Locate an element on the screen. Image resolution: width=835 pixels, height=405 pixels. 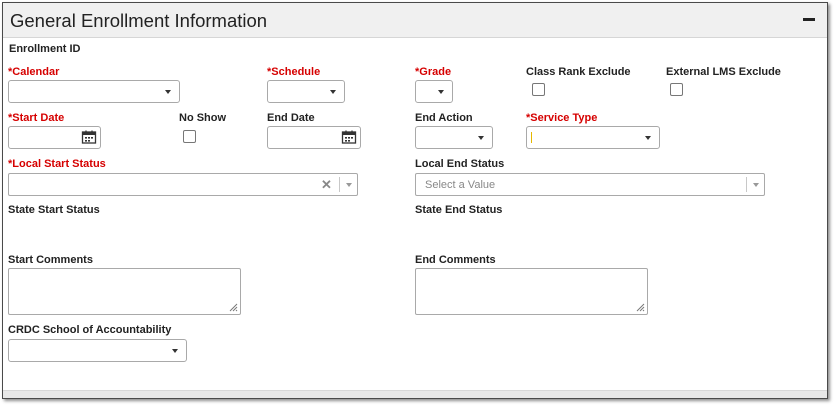
class-rank-exclude-checkbox is located at coordinates (538, 89).